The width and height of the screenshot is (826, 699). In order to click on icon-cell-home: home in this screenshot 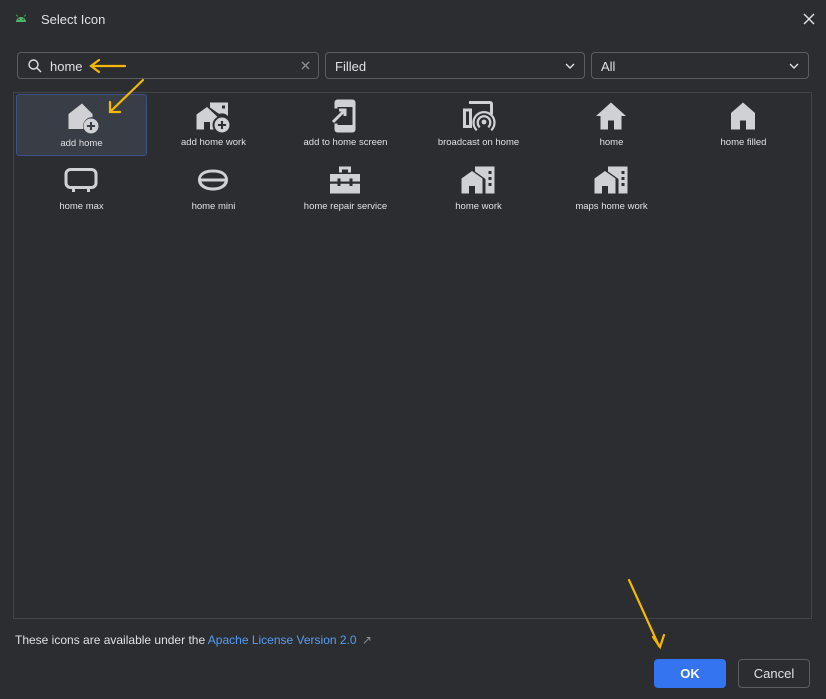, I will do `click(611, 125)`.